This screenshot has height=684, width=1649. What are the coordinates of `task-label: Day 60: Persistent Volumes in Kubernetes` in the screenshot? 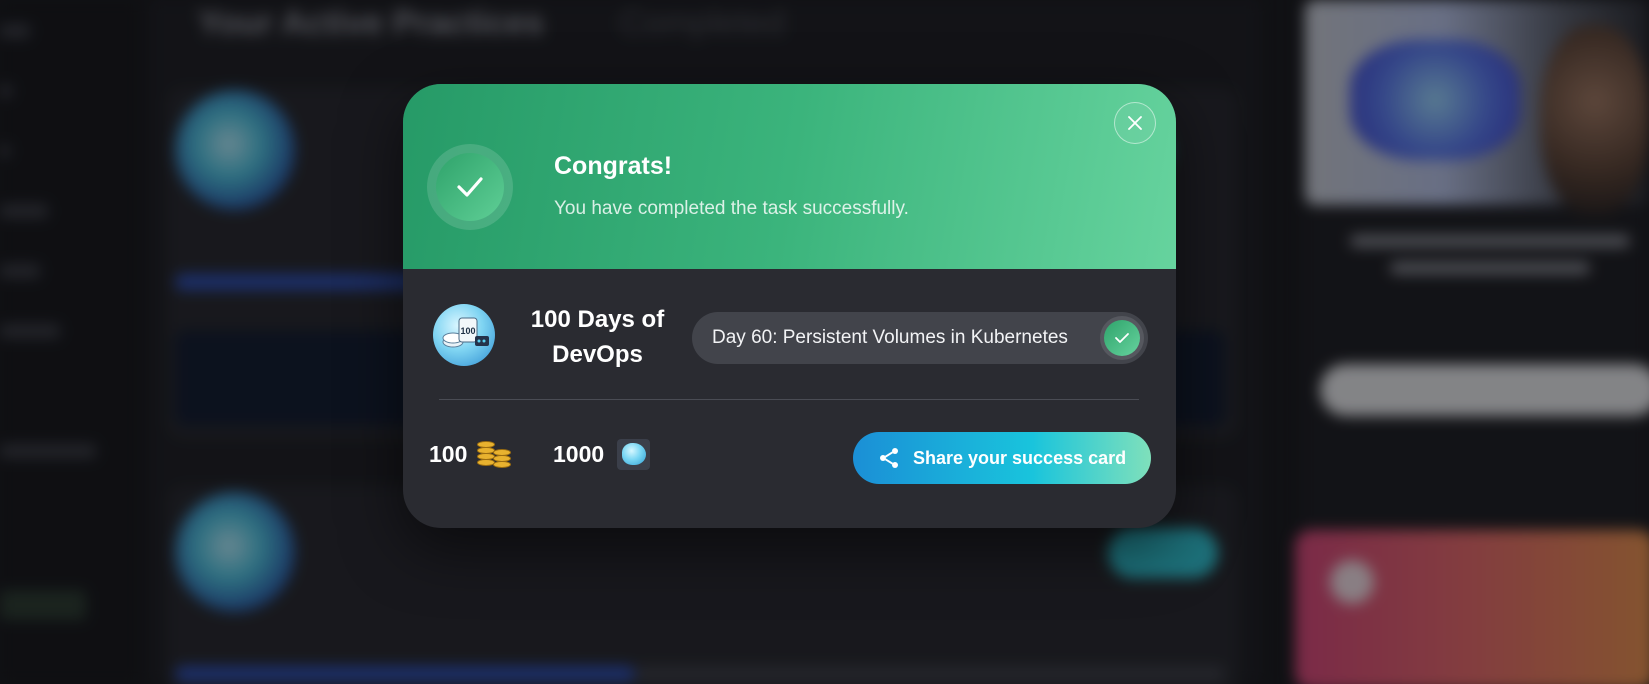 It's located at (890, 337).